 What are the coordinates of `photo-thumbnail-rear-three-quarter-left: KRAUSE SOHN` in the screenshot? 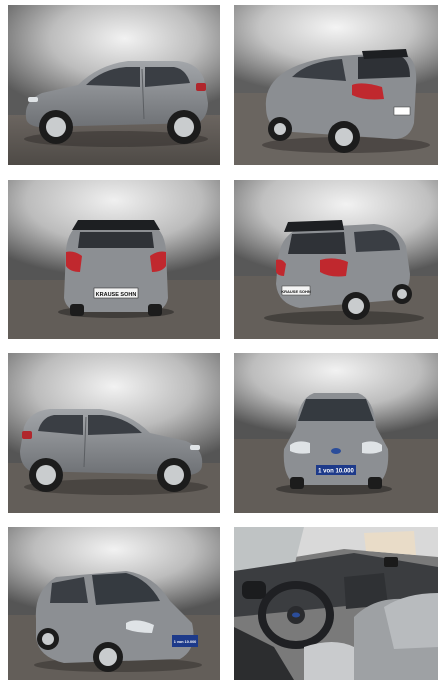 It's located at (336, 259).